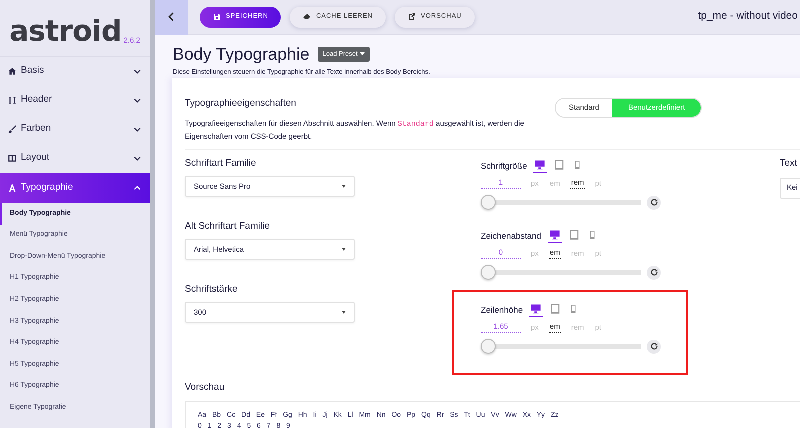 The width and height of the screenshot is (800, 428). I want to click on sidebar-item: Basis, so click(75, 71).